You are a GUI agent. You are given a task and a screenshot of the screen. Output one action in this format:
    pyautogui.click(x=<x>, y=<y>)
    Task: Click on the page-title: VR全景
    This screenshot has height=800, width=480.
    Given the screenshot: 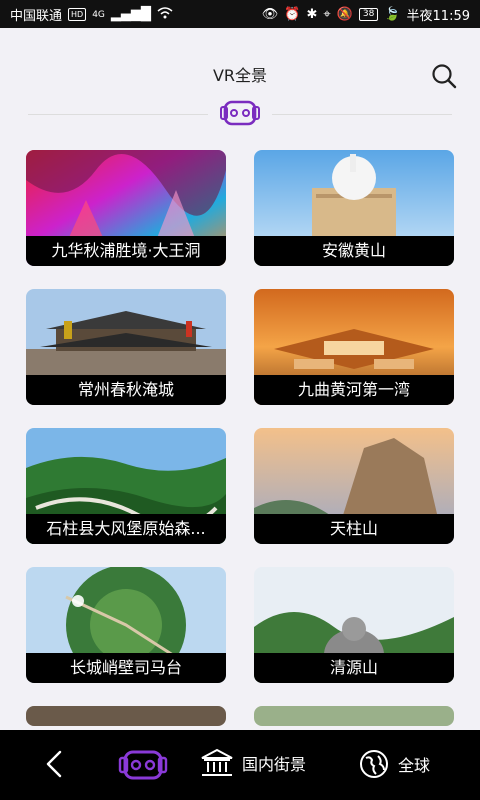 What is the action you would take?
    pyautogui.click(x=240, y=75)
    